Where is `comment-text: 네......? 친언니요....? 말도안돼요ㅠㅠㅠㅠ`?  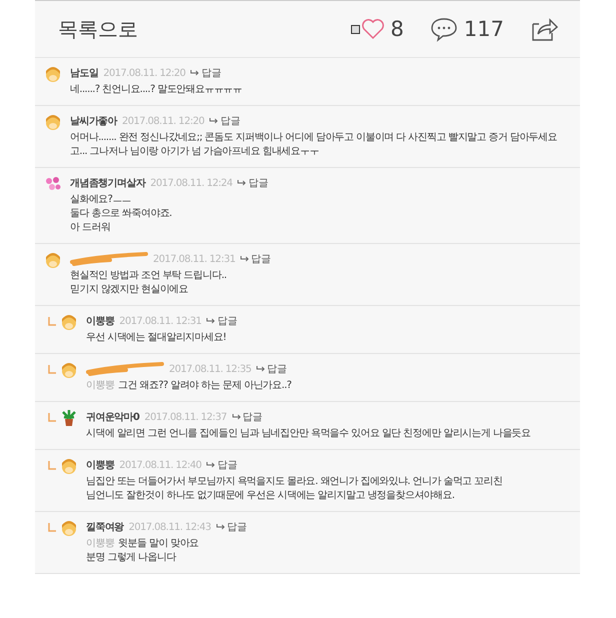
comment-text: 네......? 친언니요....? 말도안돼요ㅠㅠㅠㅠ is located at coordinates (156, 90).